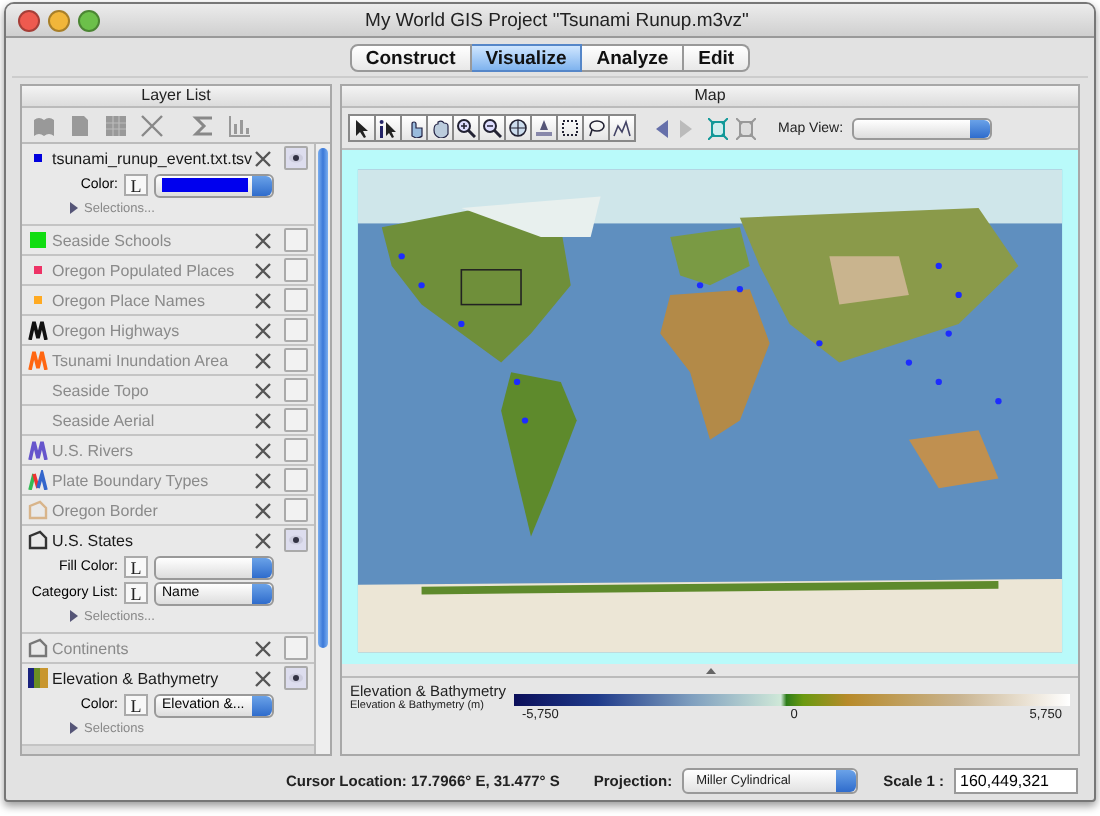  I want to click on zoom-window-button, so click(89, 20).